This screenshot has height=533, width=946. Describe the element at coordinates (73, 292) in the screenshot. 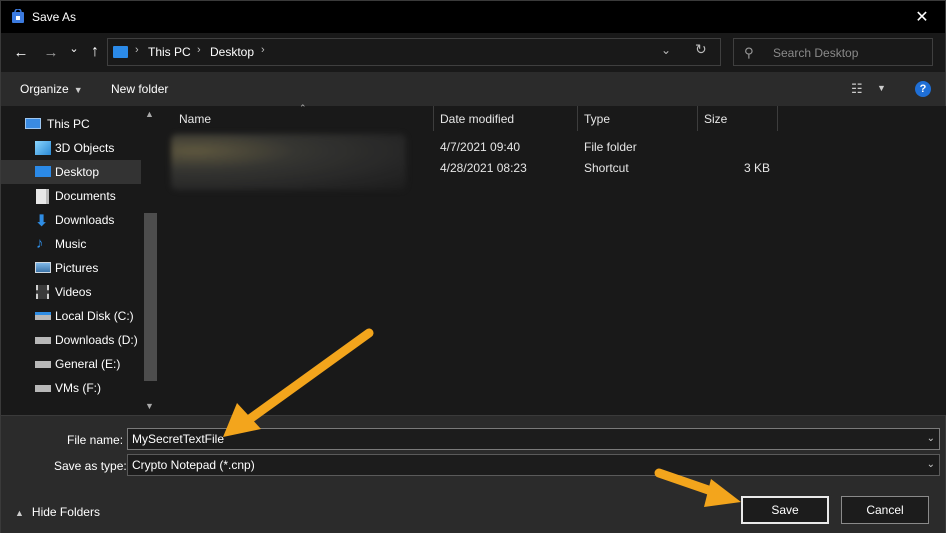

I see `nav-label: Videos` at that location.